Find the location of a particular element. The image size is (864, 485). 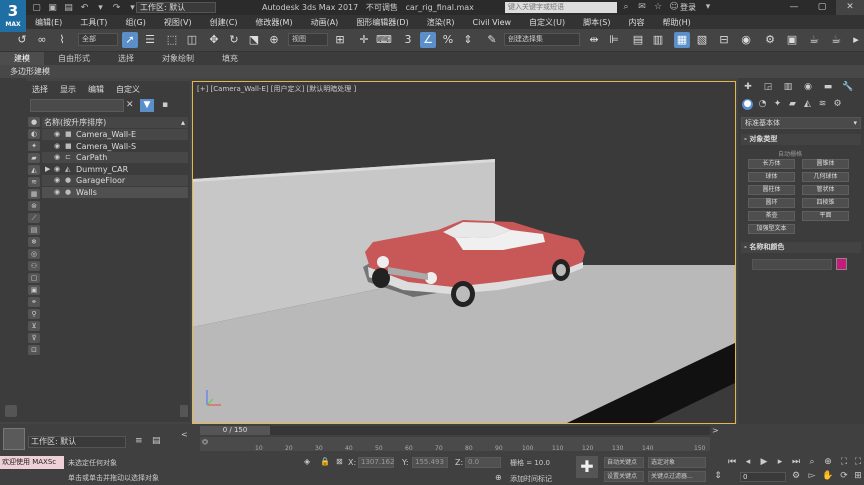

spinner-snap-icon: ⇕ is located at coordinates (468, 40).